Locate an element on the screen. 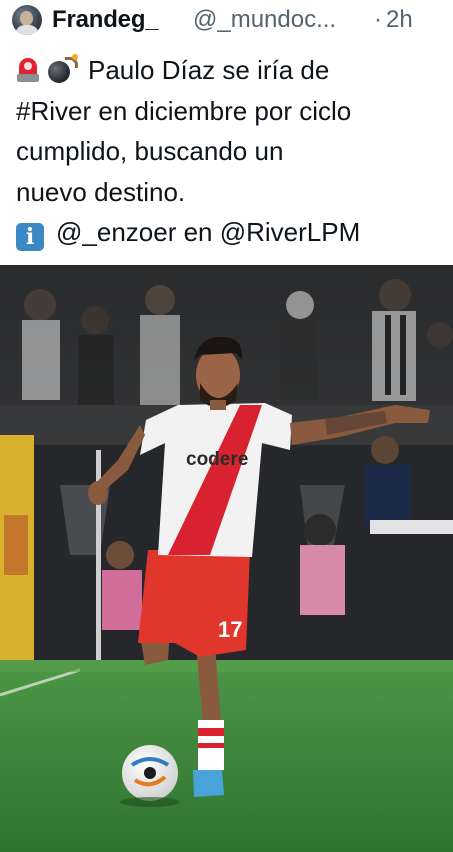  source-account-link: @RiverLPM is located at coordinates (290, 232).